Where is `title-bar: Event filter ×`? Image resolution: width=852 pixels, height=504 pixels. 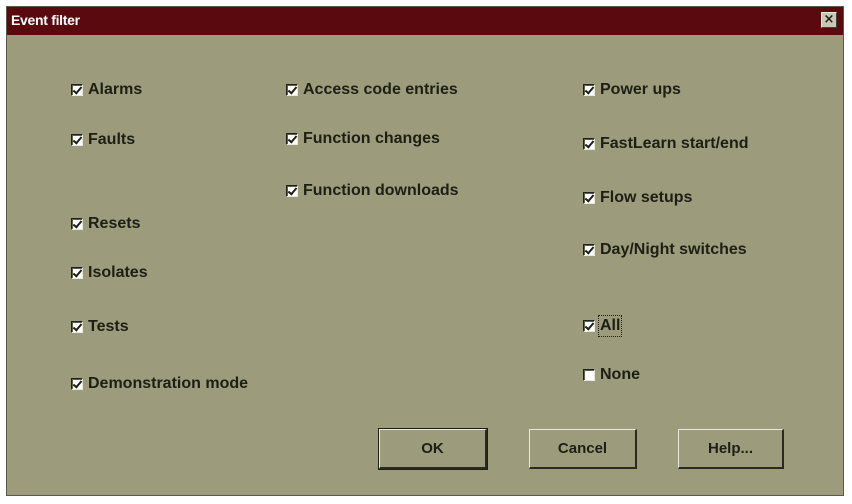
title-bar: Event filter × is located at coordinates (425, 21).